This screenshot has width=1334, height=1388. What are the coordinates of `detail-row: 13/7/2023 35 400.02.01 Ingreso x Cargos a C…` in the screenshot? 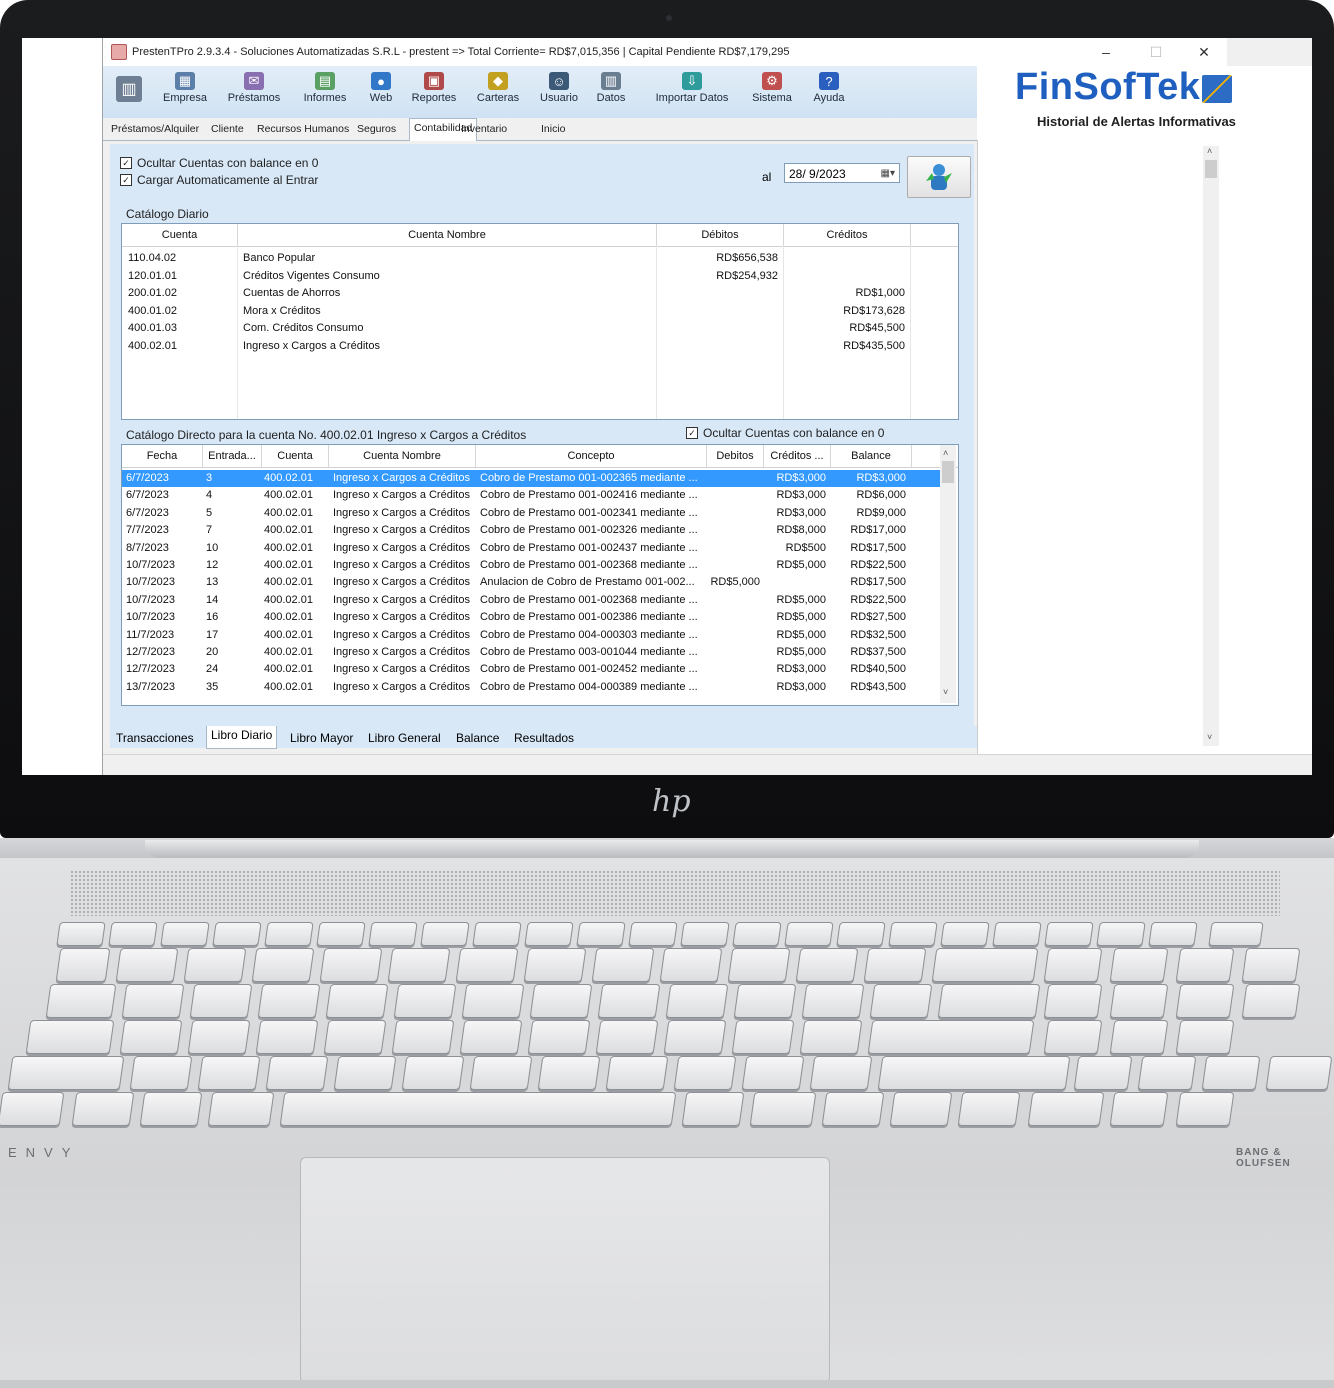 It's located at (531, 687).